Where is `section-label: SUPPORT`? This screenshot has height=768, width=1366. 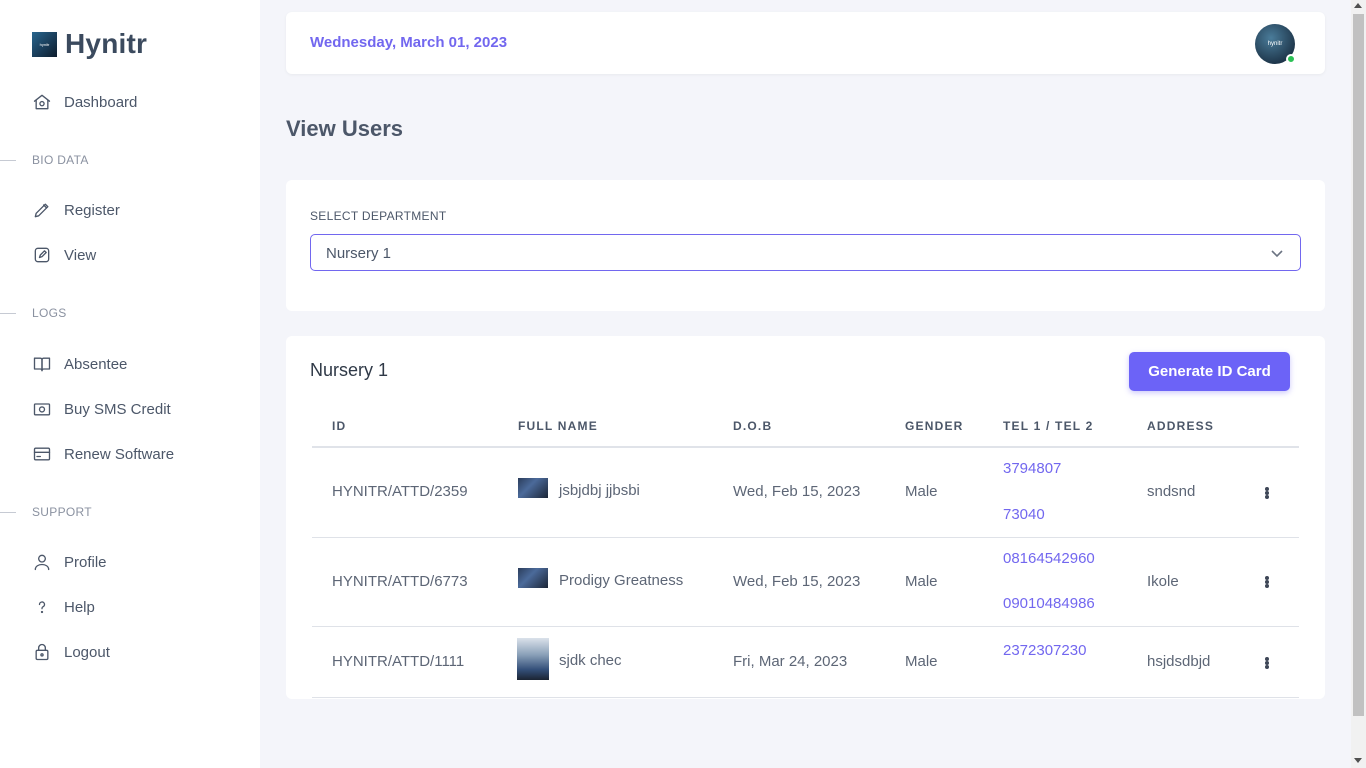
section-label: SUPPORT is located at coordinates (62, 512).